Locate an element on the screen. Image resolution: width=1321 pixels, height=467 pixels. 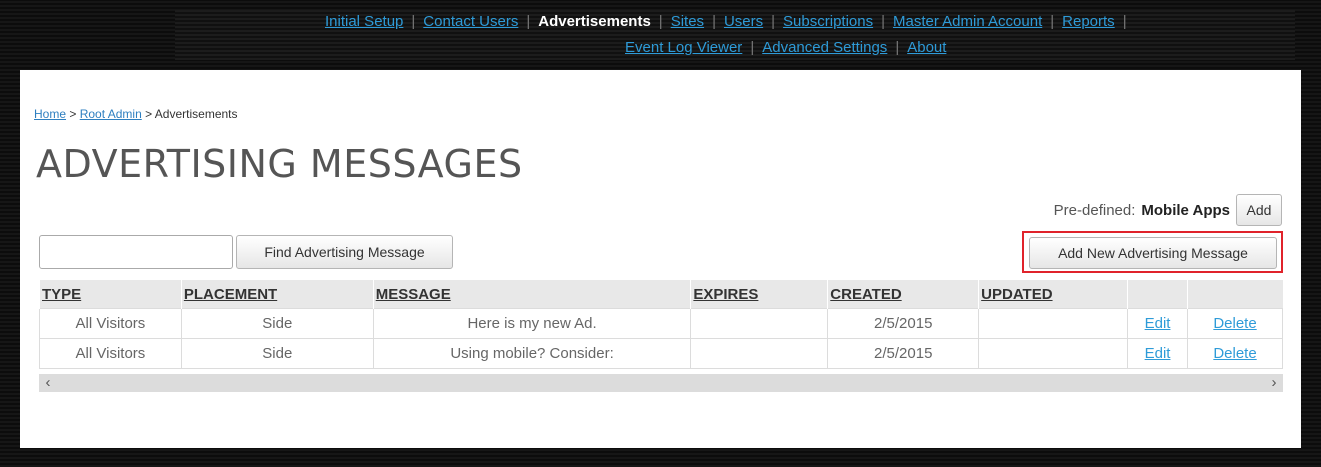
nav-master-admin-account: Master Admin Account is located at coordinates (967, 21).